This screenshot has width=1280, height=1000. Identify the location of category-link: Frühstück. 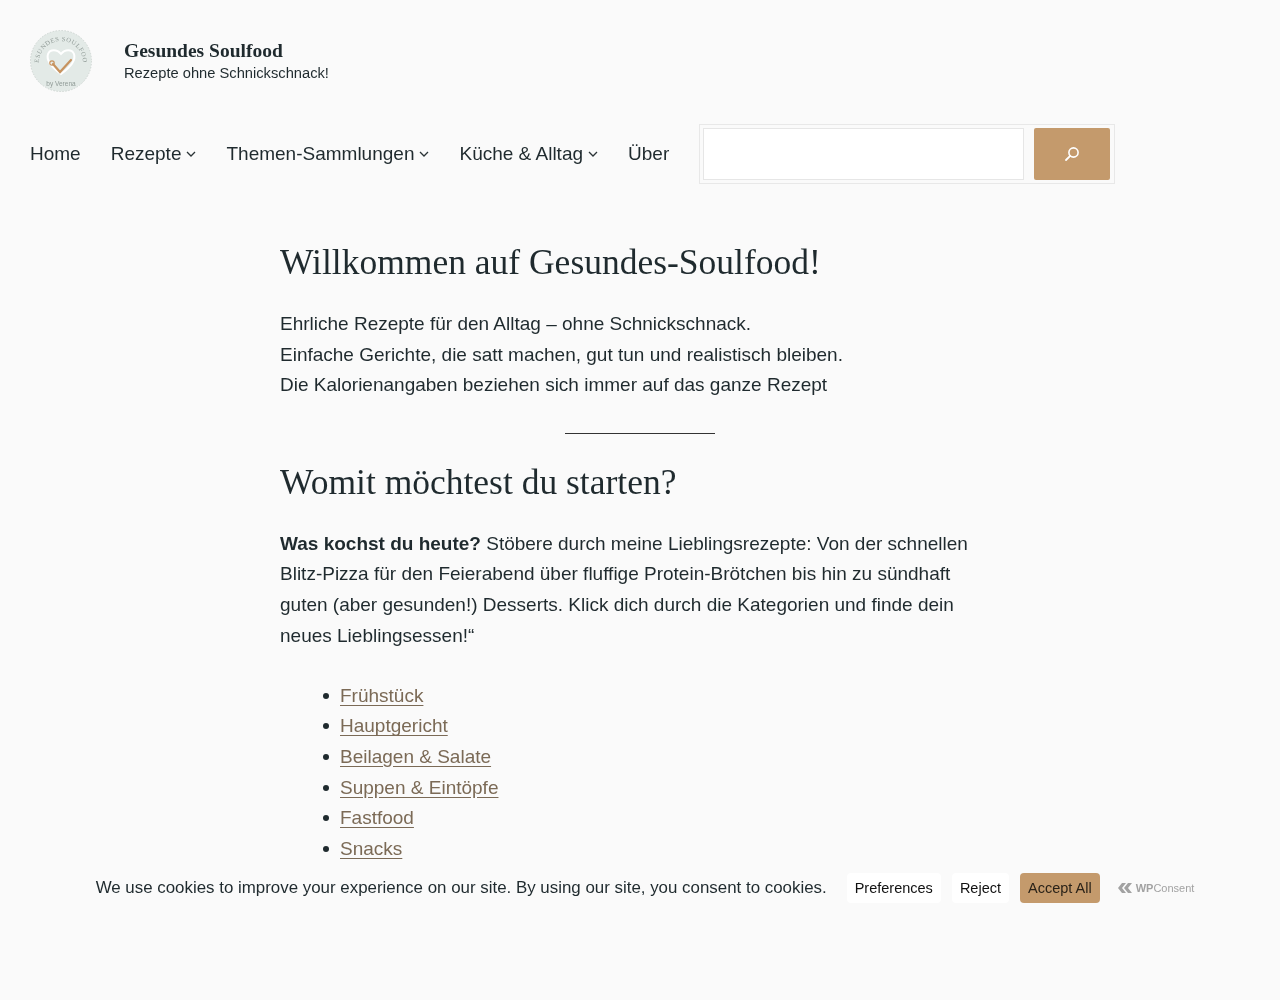
(382, 695).